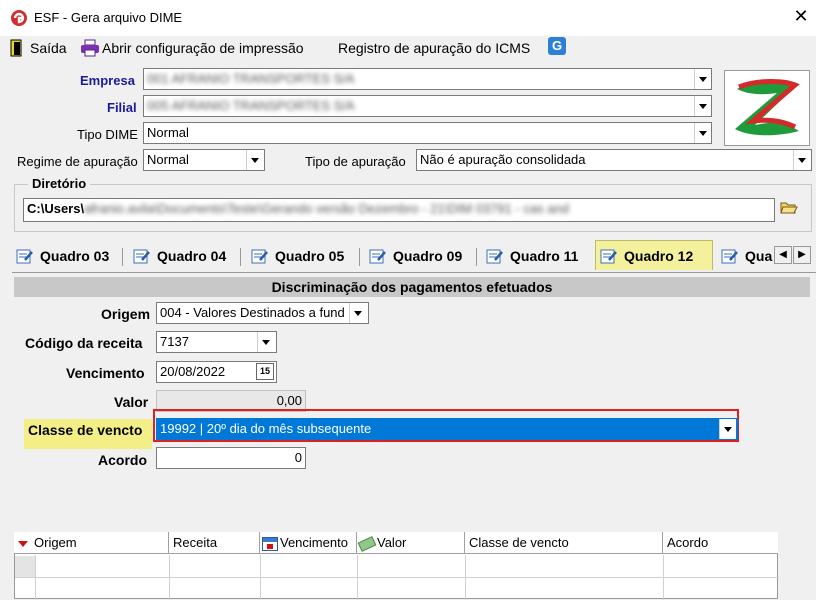 This screenshot has height=600, width=816. What do you see at coordinates (122, 107) in the screenshot?
I see `filial-label: Filial` at bounding box center [122, 107].